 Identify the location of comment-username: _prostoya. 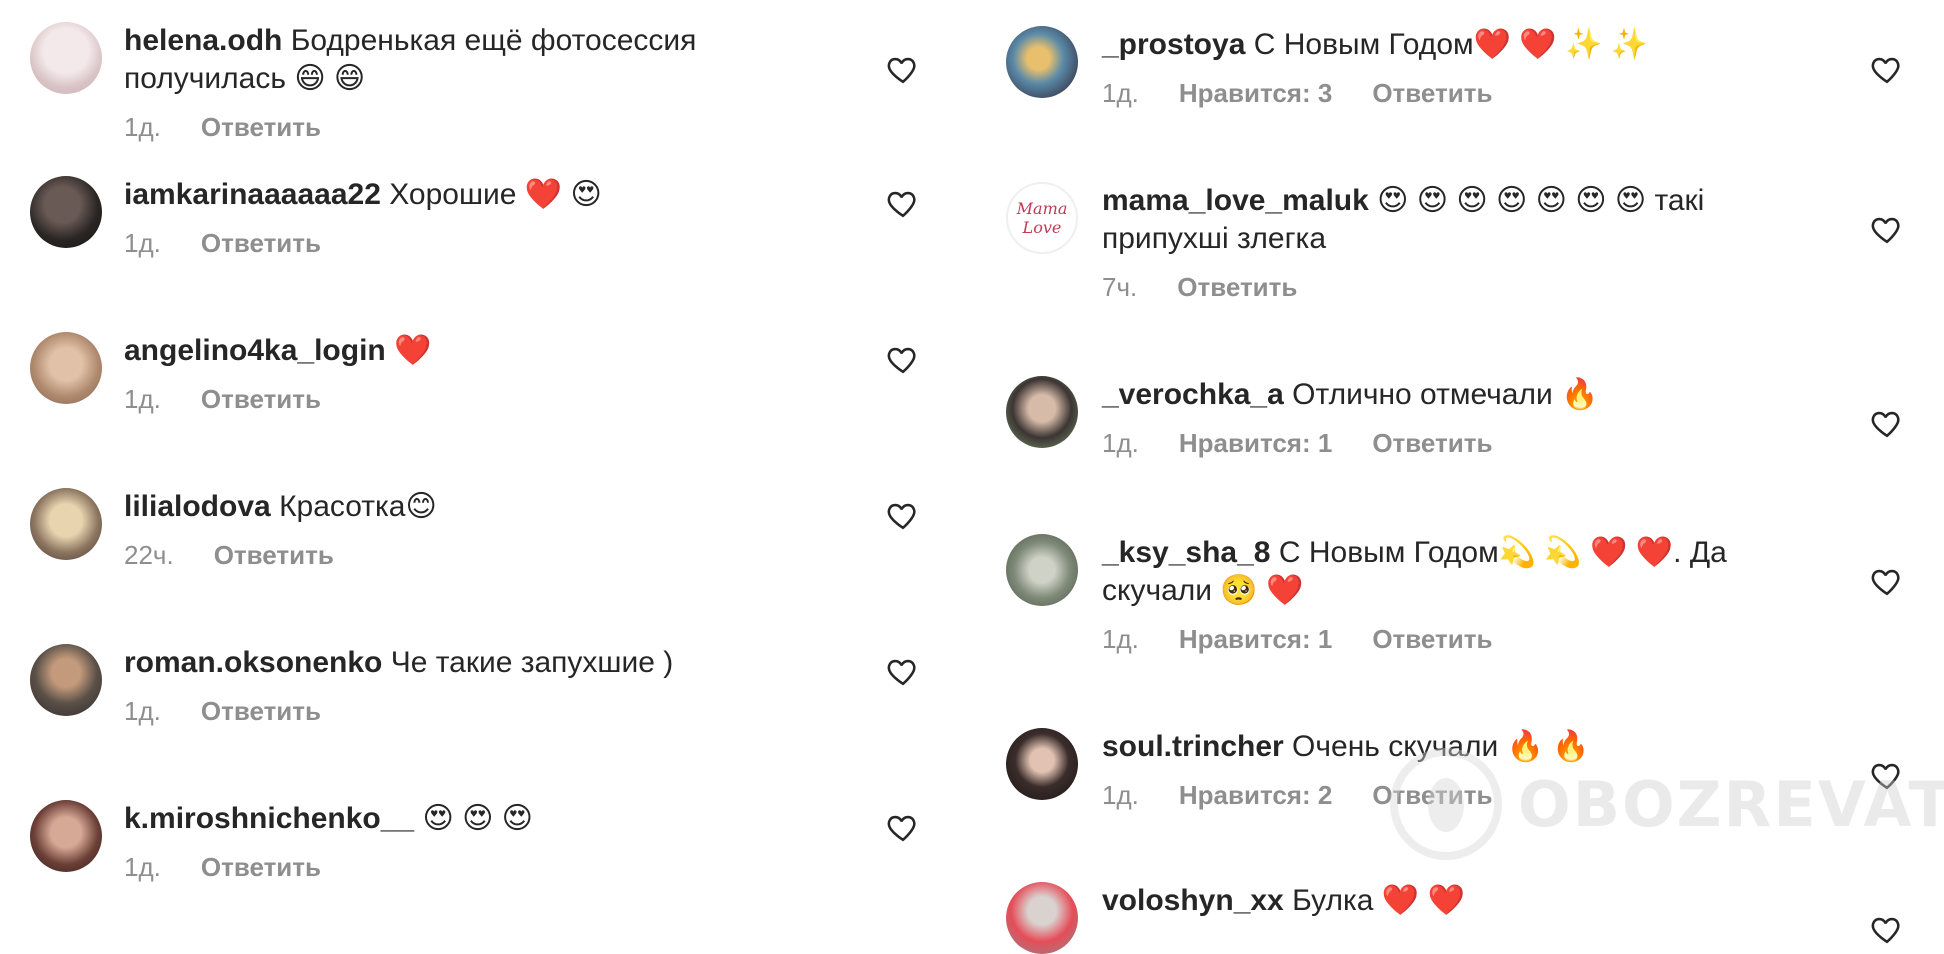
(1173, 44).